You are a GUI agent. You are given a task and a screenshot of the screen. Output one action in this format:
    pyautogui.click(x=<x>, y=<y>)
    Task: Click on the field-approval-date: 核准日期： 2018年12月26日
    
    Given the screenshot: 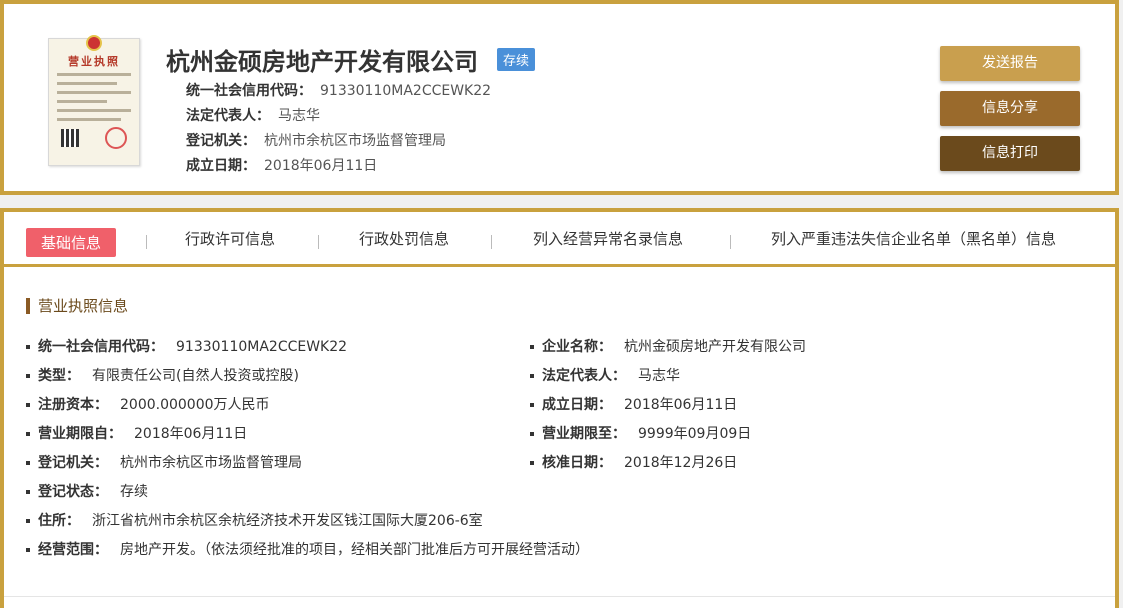 What is the action you would take?
    pyautogui.click(x=633, y=462)
    